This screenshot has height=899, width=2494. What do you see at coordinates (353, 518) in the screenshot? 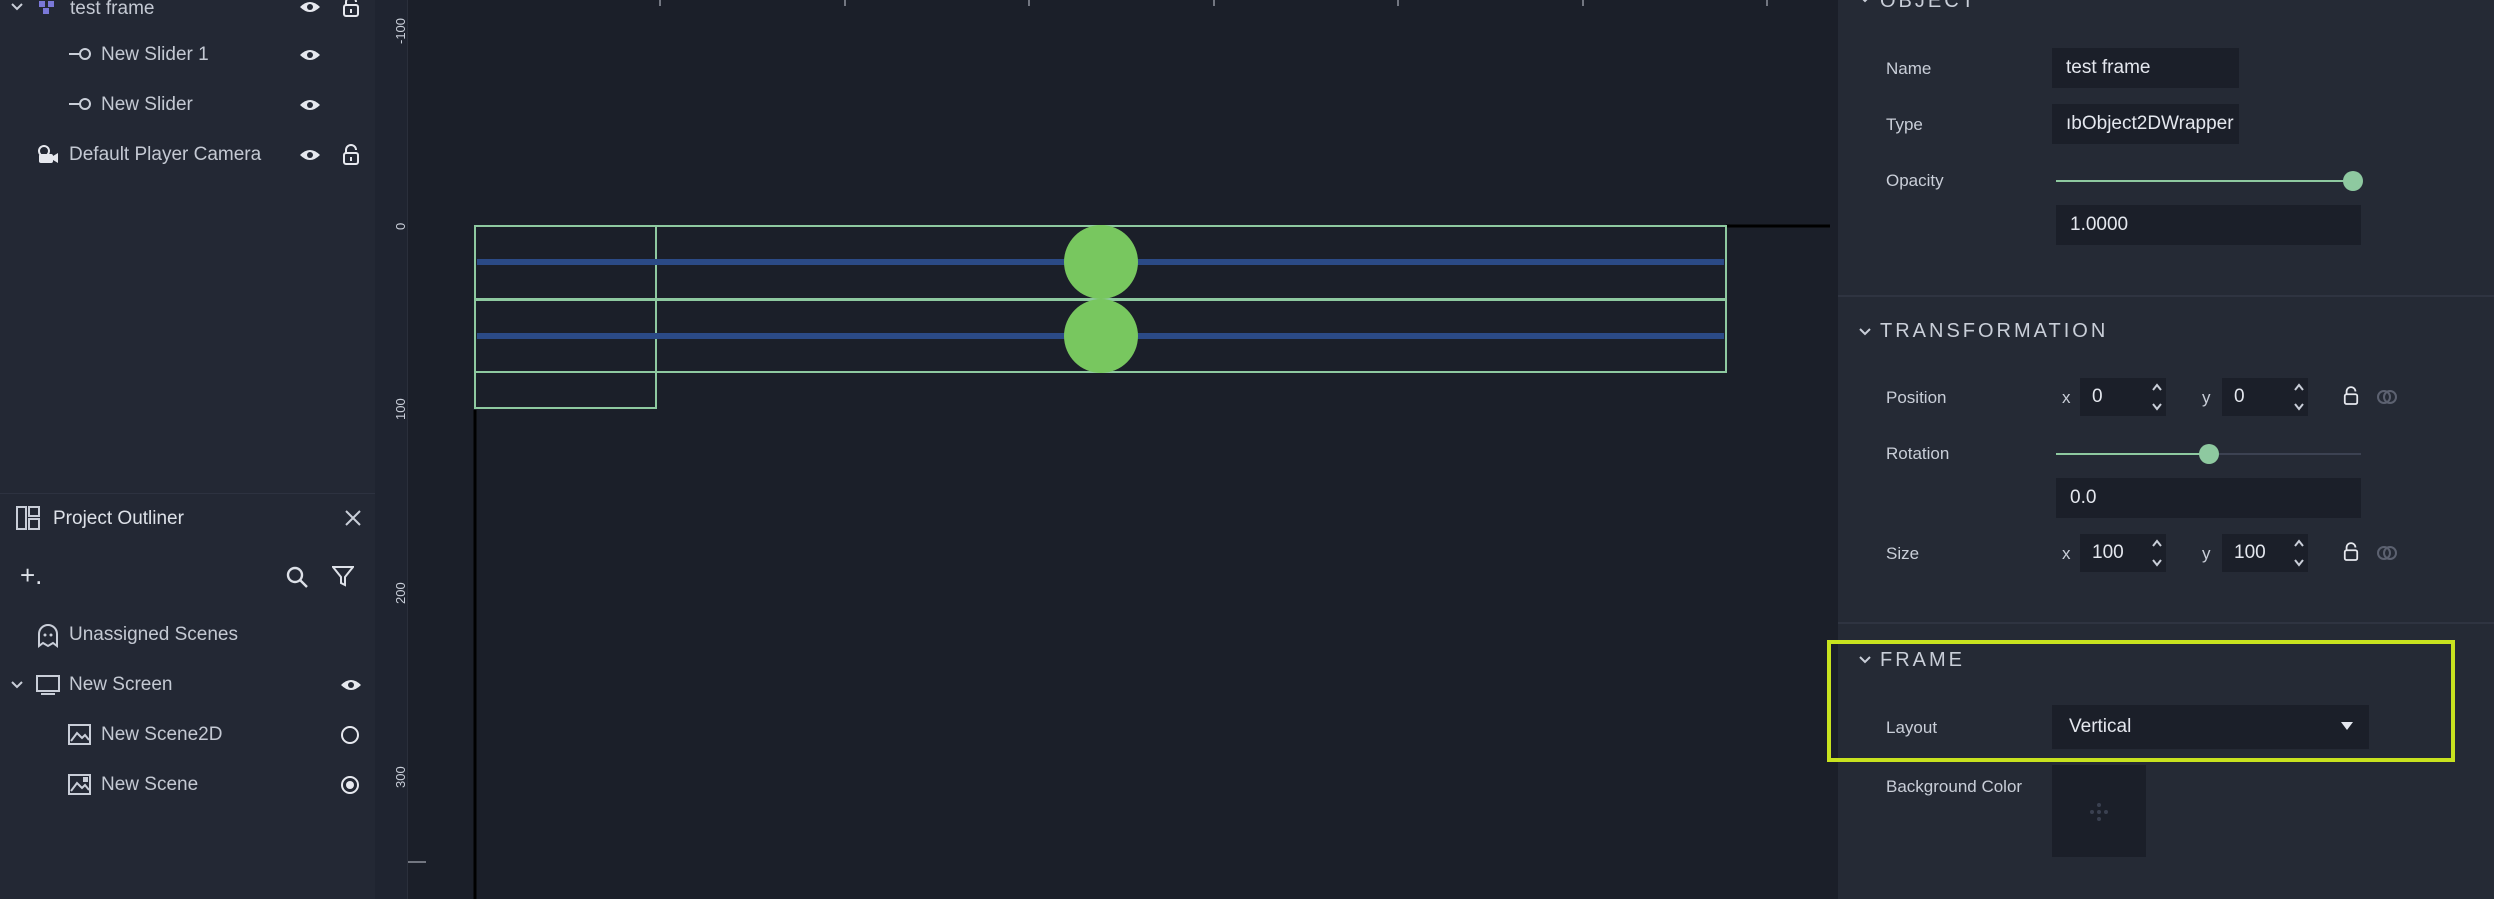
I see `close-icon` at bounding box center [353, 518].